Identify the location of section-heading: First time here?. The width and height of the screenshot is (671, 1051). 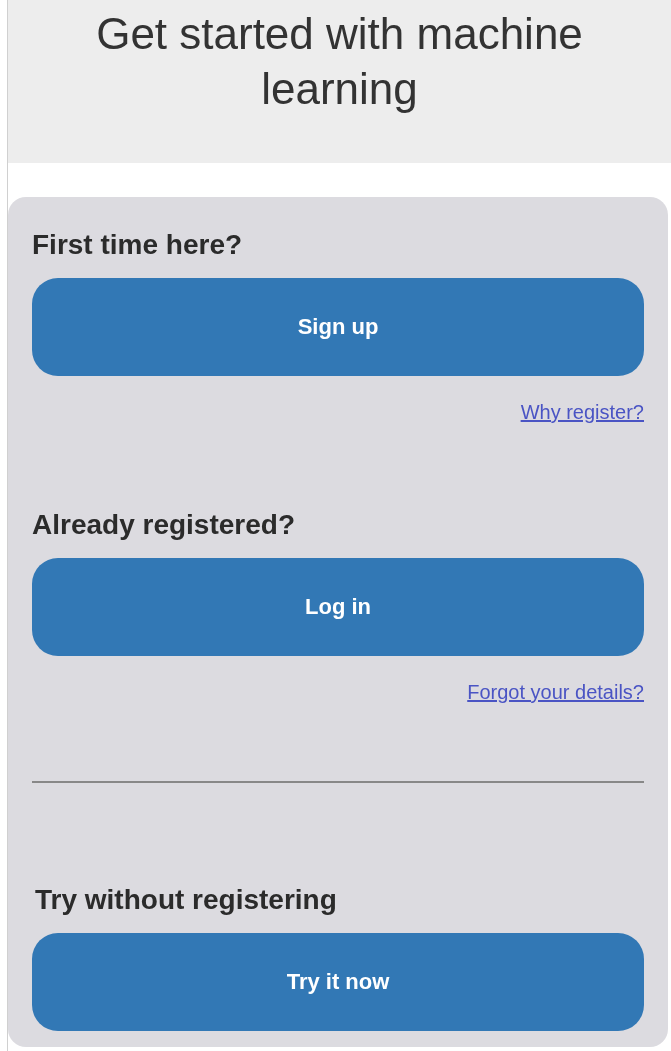
(138, 245).